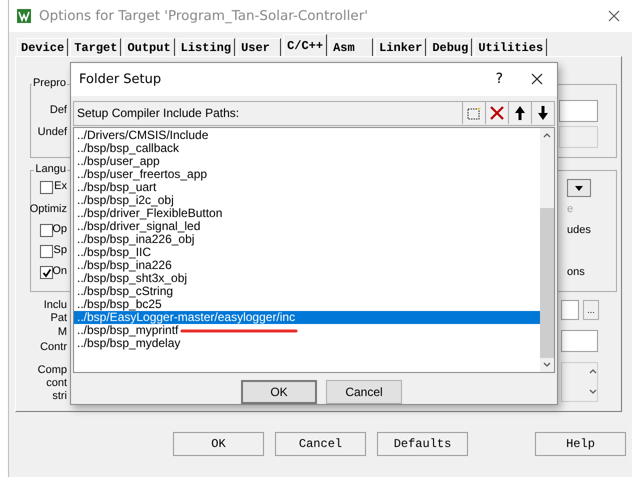  Describe the element at coordinates (570, 310) in the screenshot. I see `include-paths-field` at that location.